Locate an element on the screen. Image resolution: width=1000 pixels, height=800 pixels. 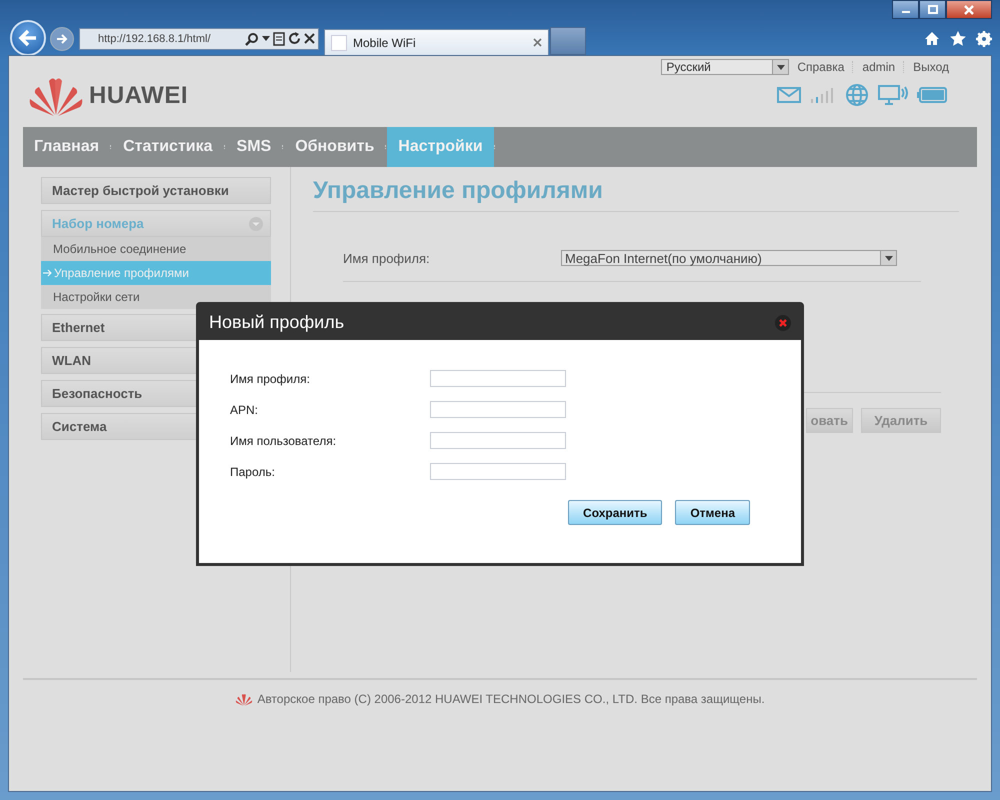
forward-button is located at coordinates (62, 38).